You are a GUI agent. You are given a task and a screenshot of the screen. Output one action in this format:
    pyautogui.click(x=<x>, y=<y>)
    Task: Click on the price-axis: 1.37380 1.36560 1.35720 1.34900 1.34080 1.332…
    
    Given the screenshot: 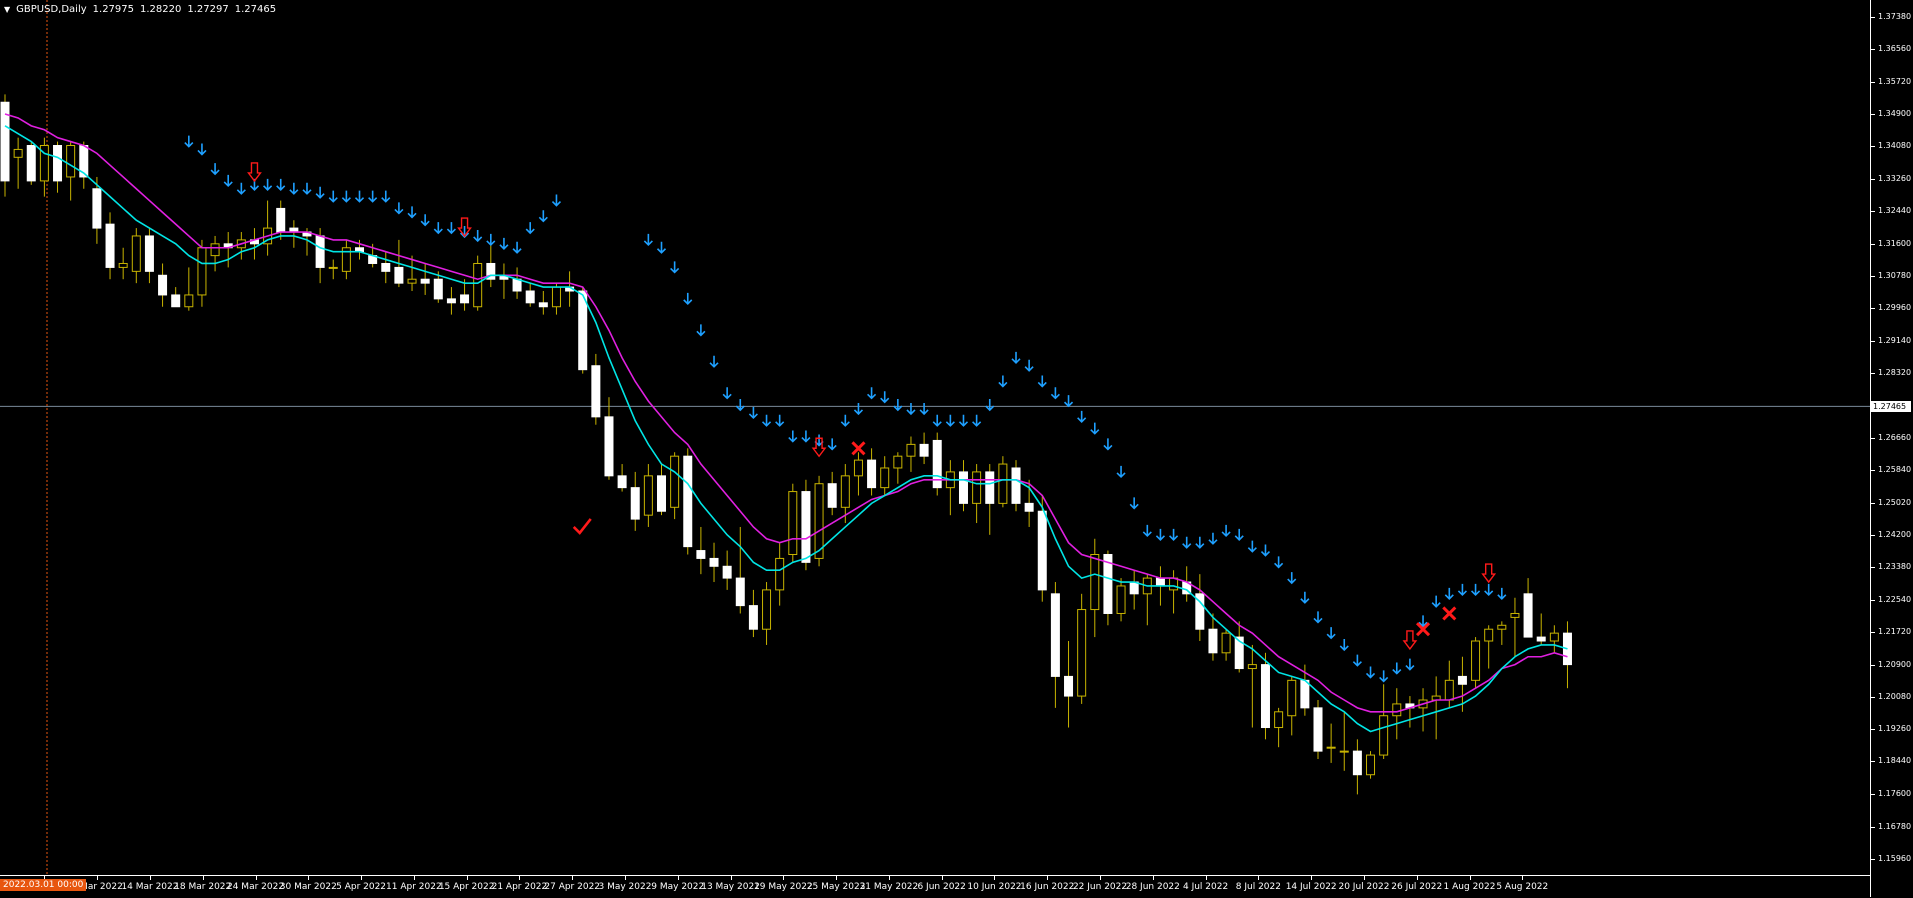 What is the action you would take?
    pyautogui.click(x=1891, y=448)
    